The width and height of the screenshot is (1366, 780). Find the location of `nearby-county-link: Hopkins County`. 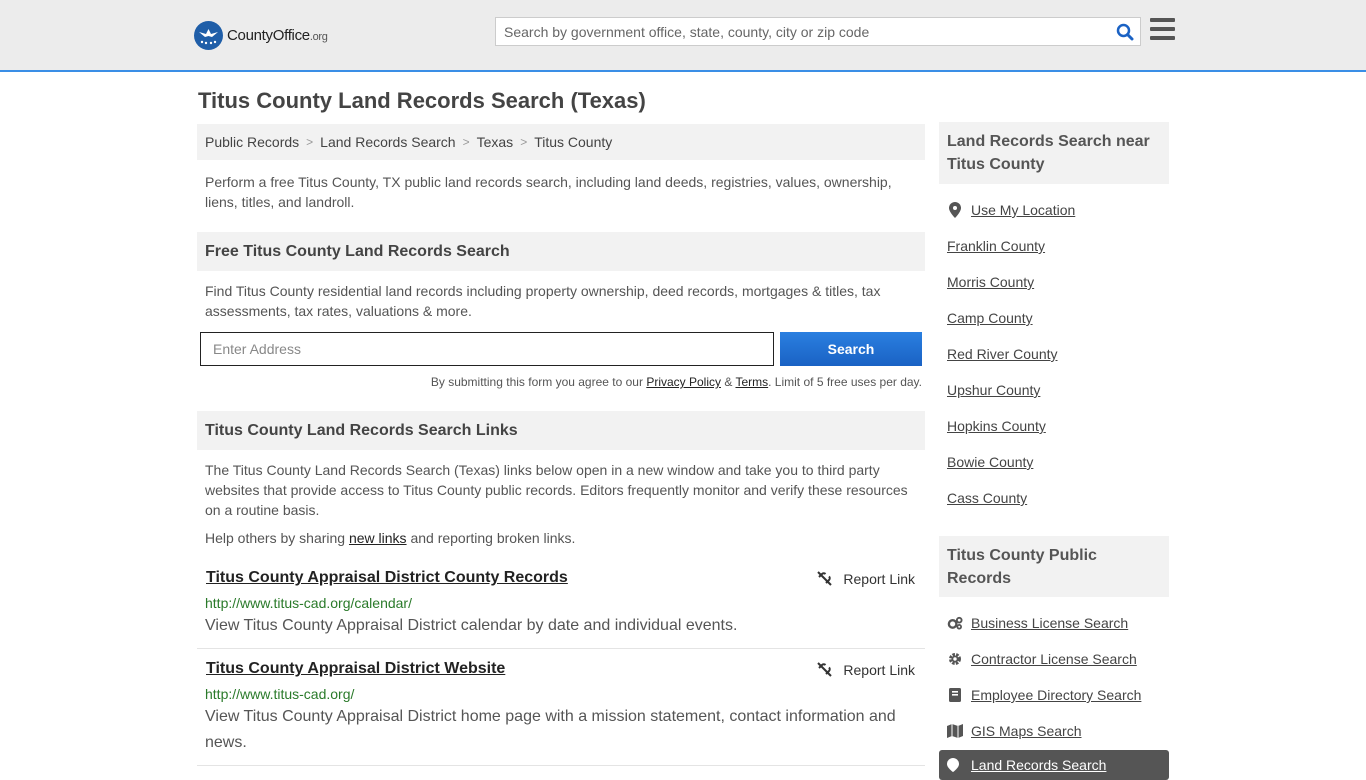

nearby-county-link: Hopkins County is located at coordinates (996, 426).